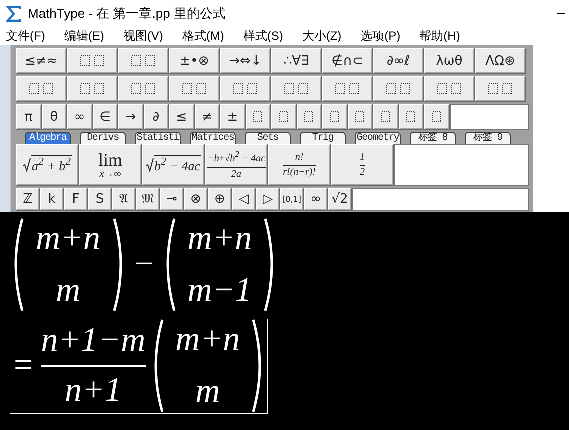 The height and width of the screenshot is (430, 569). I want to click on expression-template-button: −b±√b$^{2}$ − 4ac 2a, so click(236, 165).